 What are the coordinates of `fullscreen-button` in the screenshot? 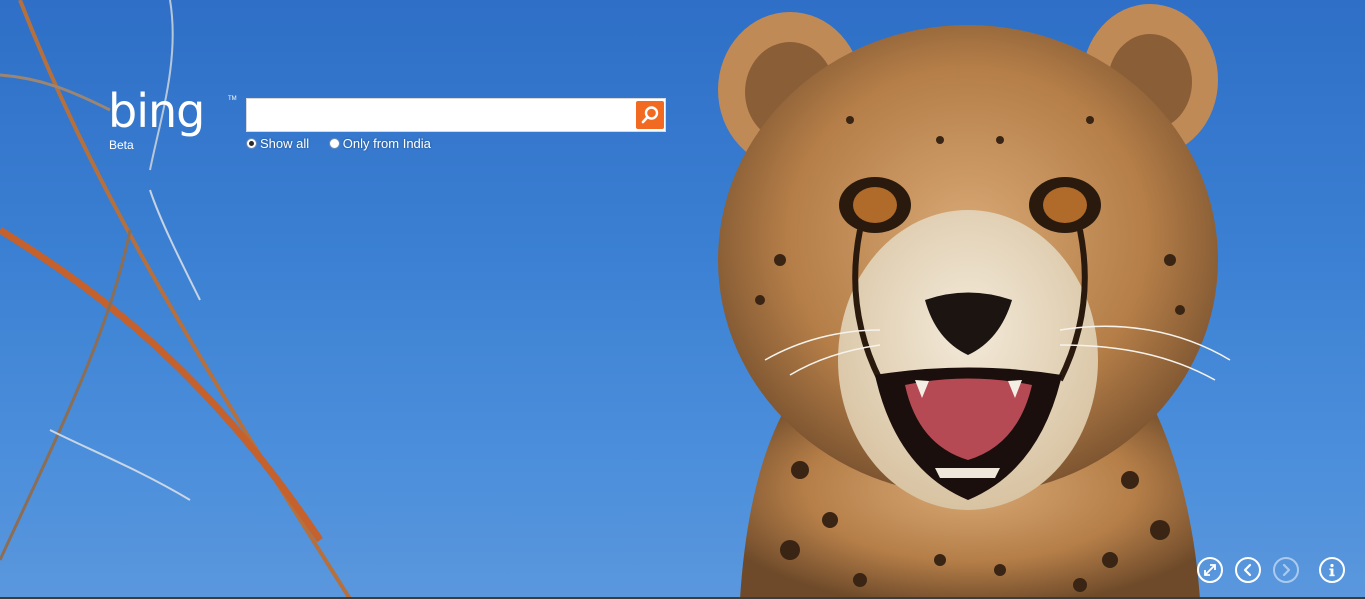 It's located at (1210, 570).